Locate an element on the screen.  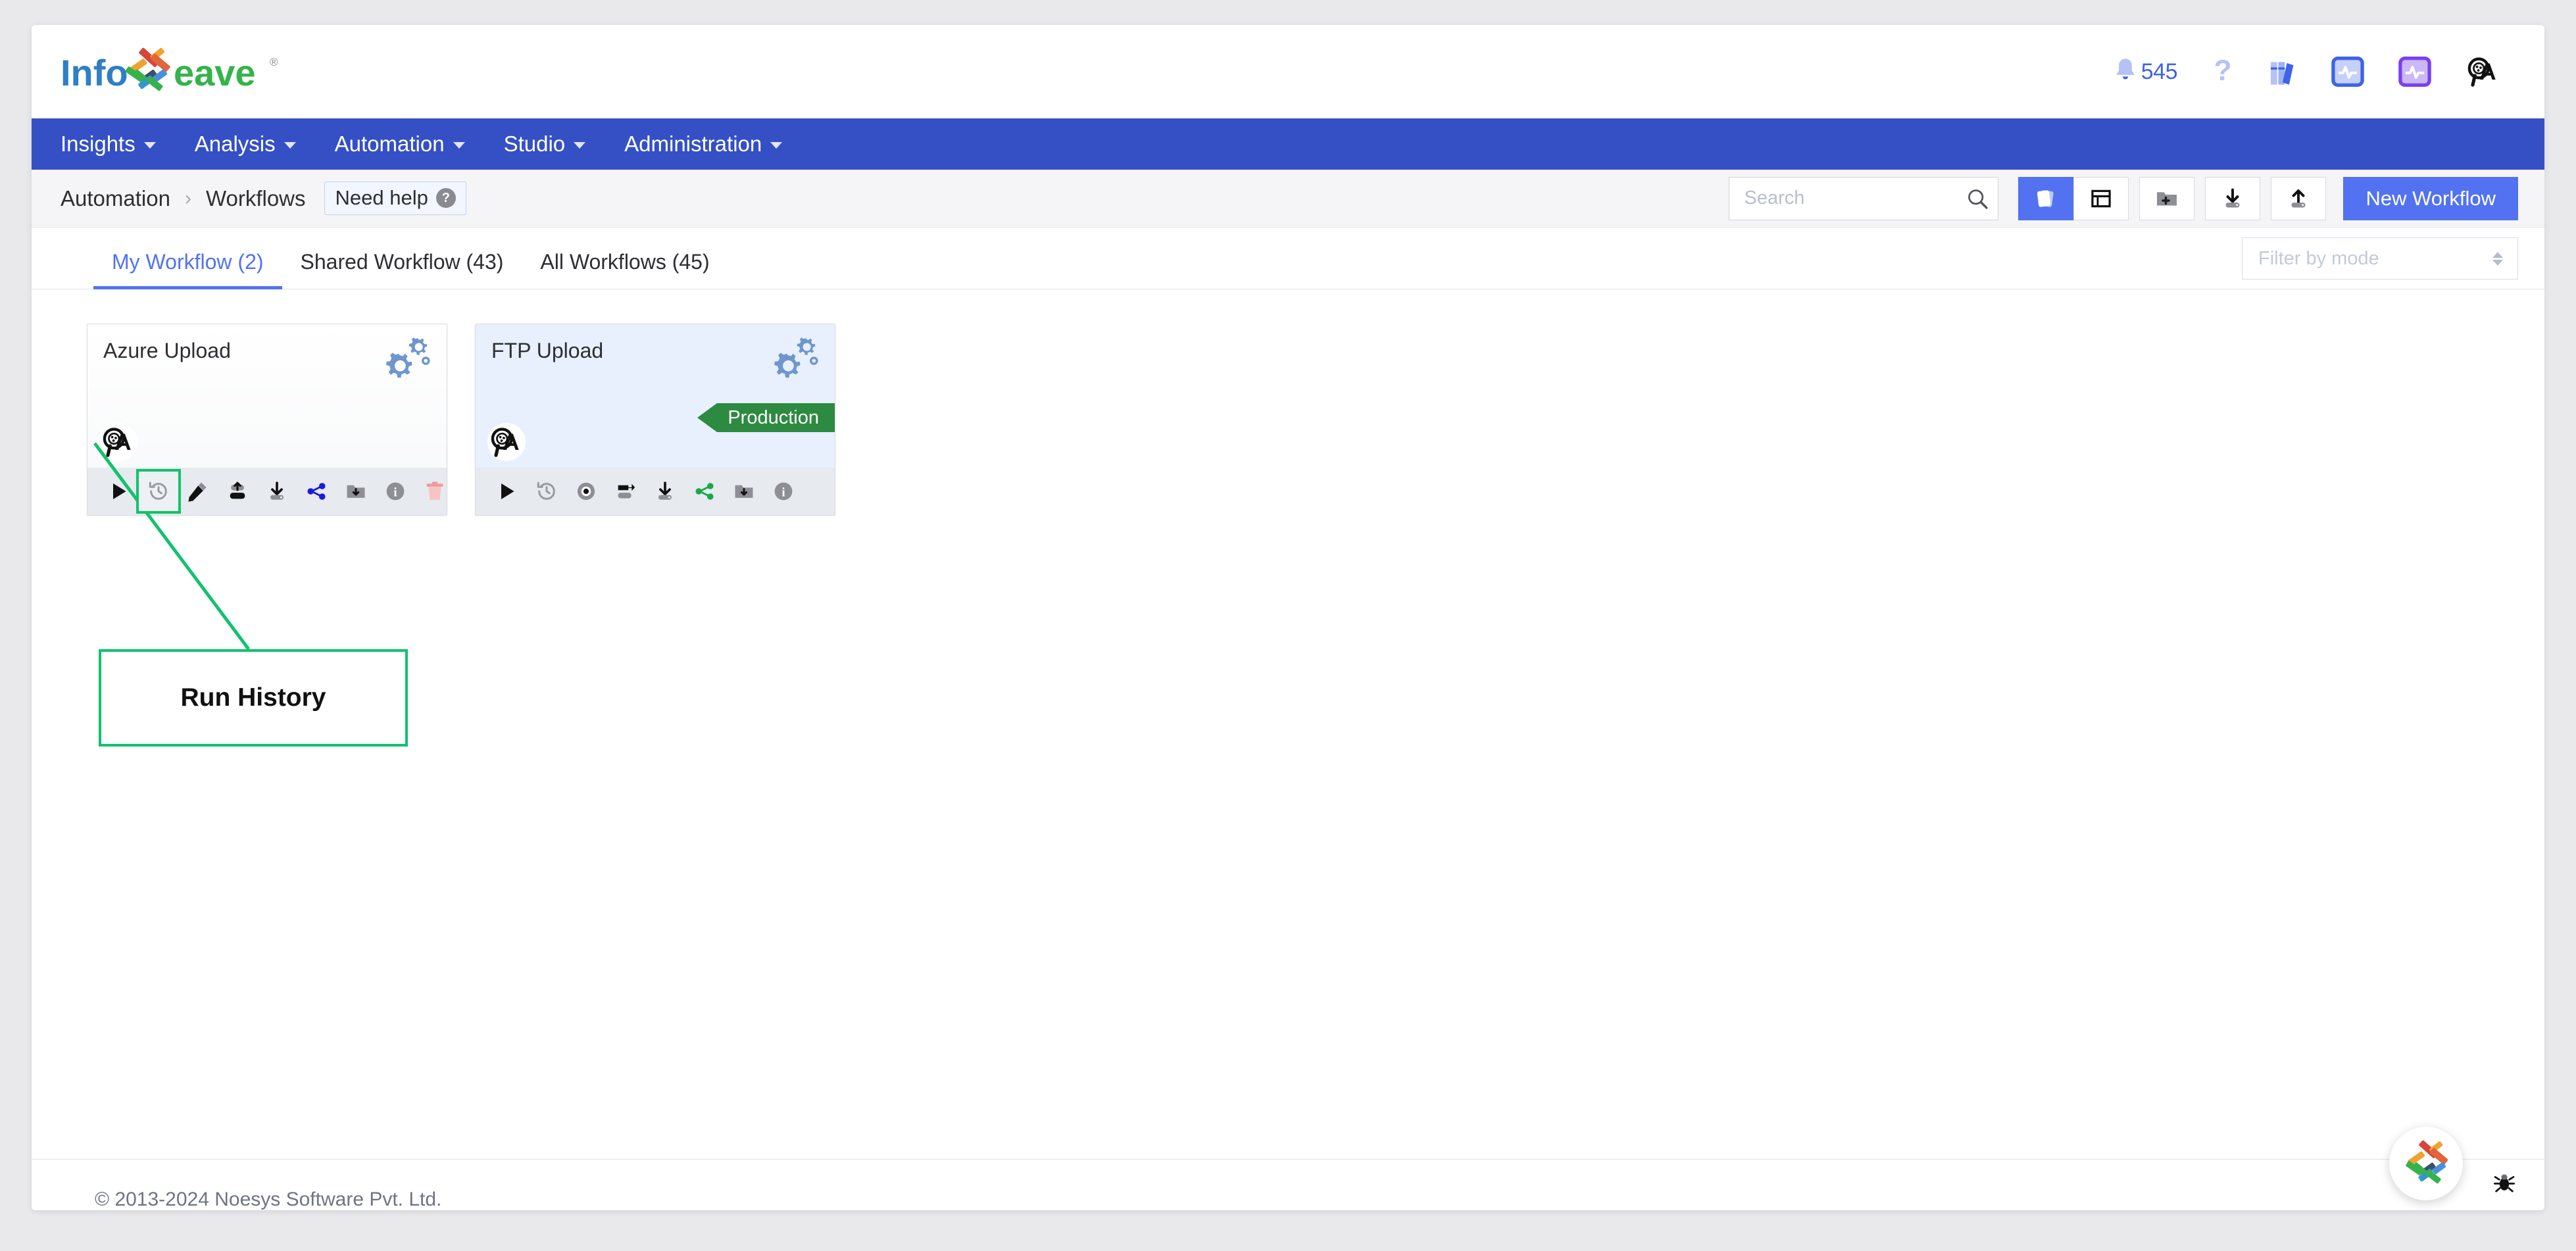
library-button is located at coordinates (2282, 72).